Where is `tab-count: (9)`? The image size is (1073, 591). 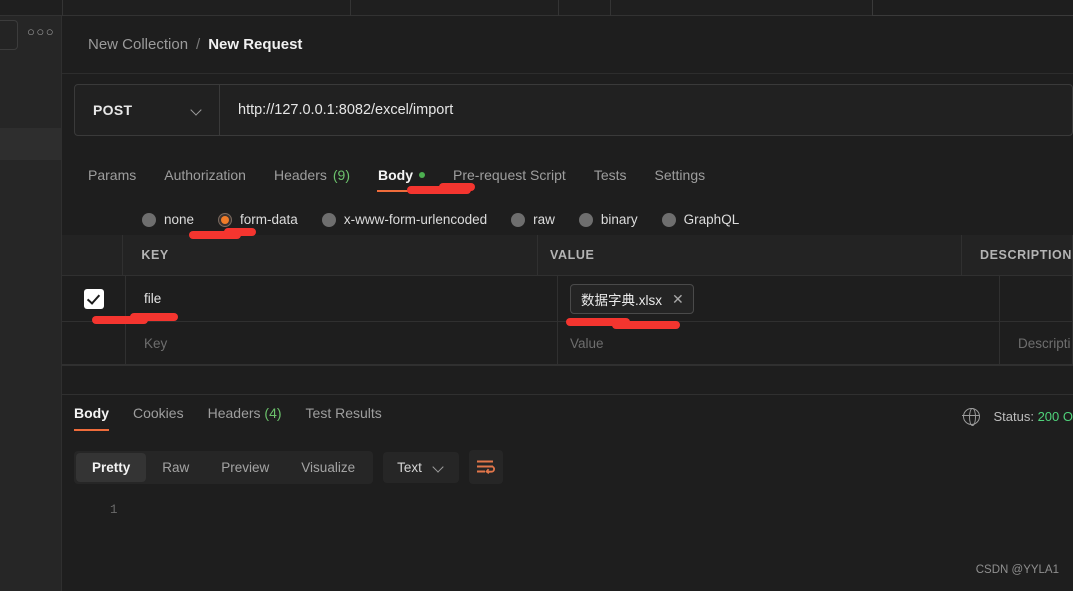
tab-count: (9) is located at coordinates (341, 175).